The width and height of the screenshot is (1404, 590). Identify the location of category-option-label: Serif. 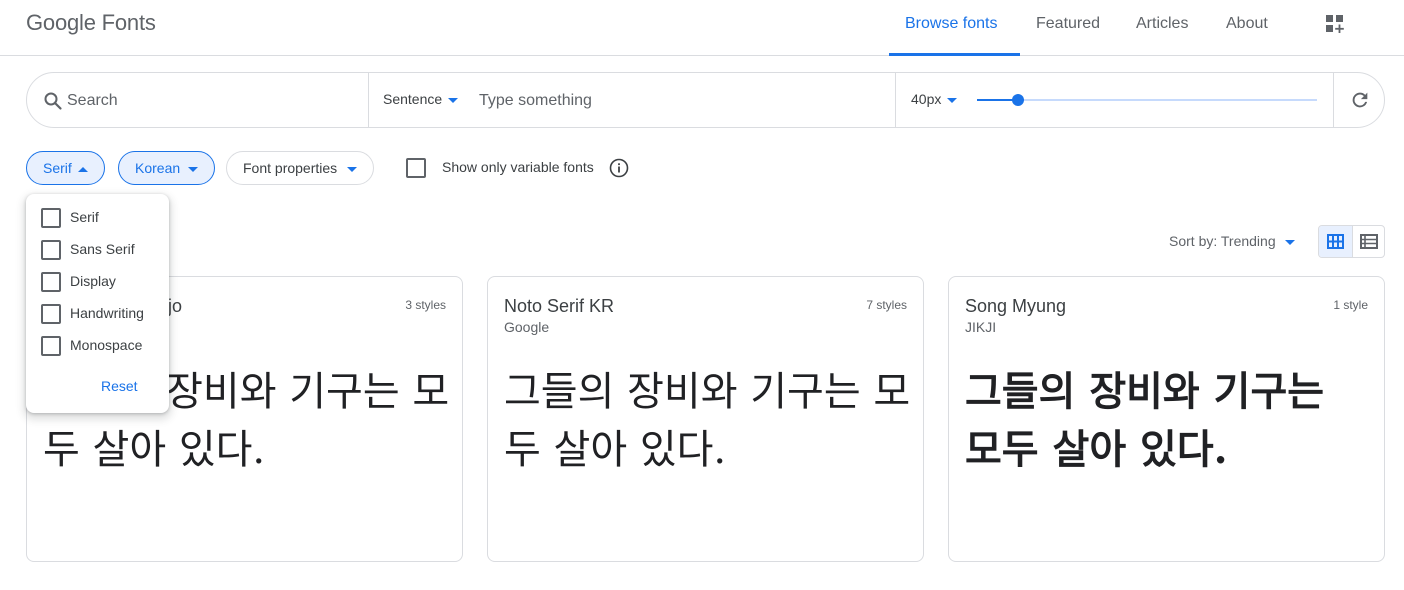
(84, 217).